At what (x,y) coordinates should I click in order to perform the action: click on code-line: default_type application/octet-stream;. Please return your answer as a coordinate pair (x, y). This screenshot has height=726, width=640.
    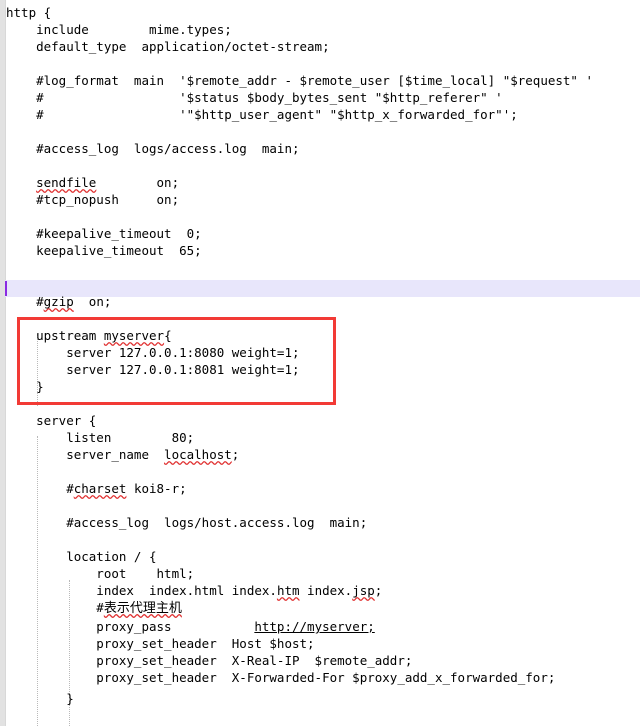
    Looking at the image, I should click on (168, 46).